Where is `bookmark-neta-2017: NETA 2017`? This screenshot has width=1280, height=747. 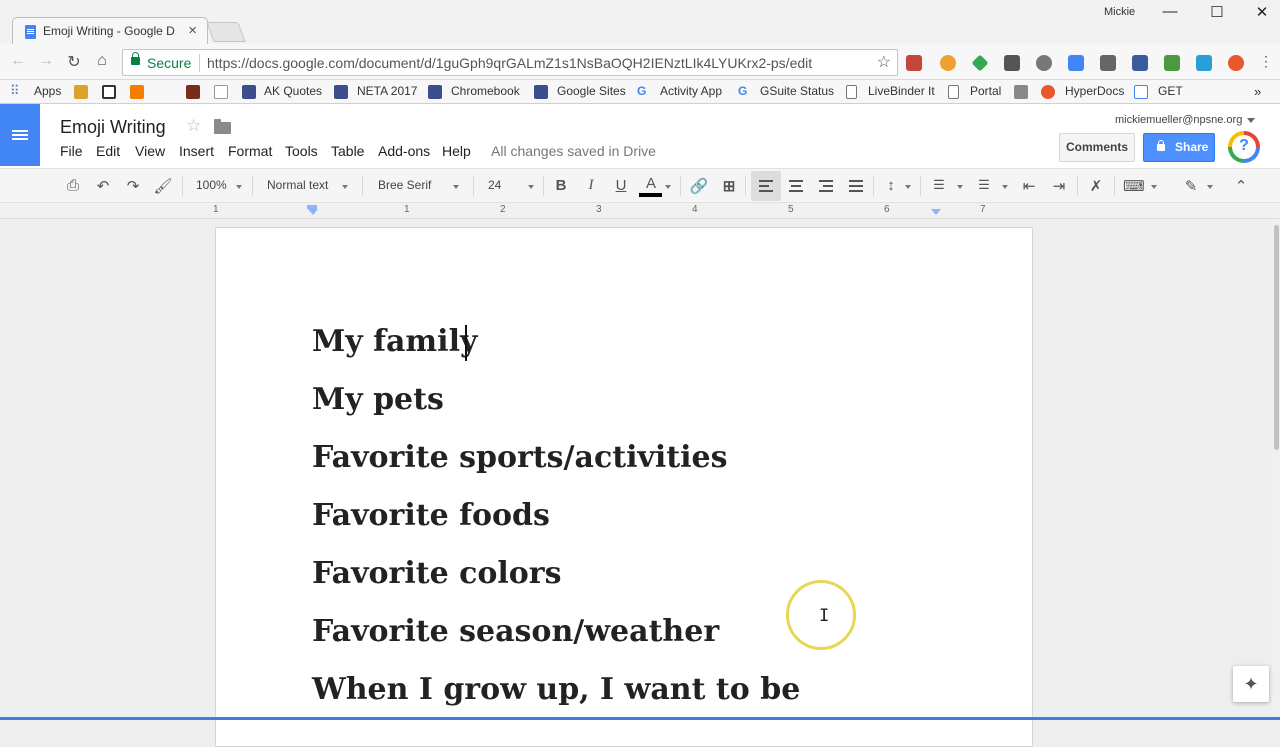
bookmark-neta-2017: NETA 2017 is located at coordinates (387, 91).